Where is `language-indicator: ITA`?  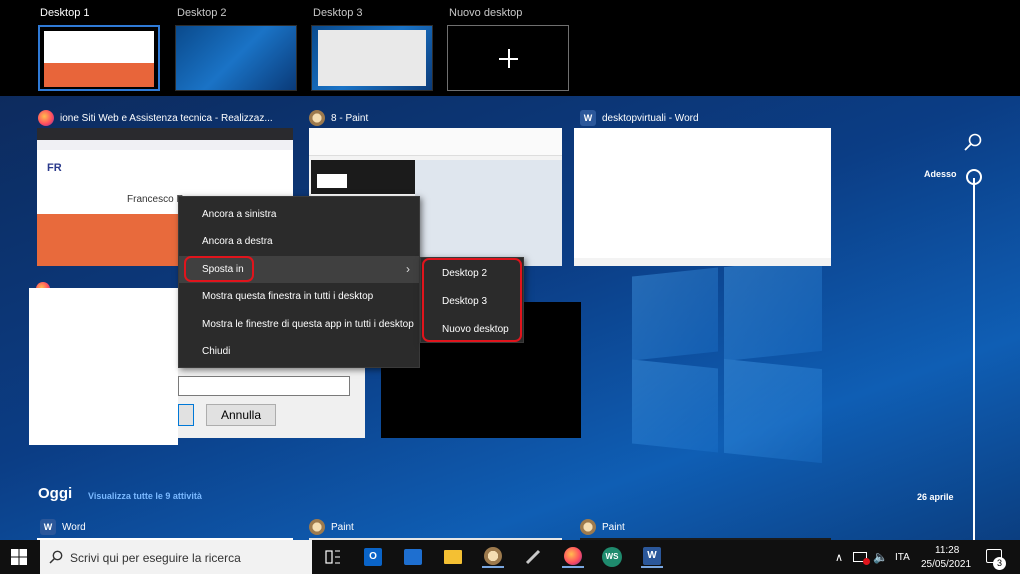 language-indicator: ITA is located at coordinates (902, 557).